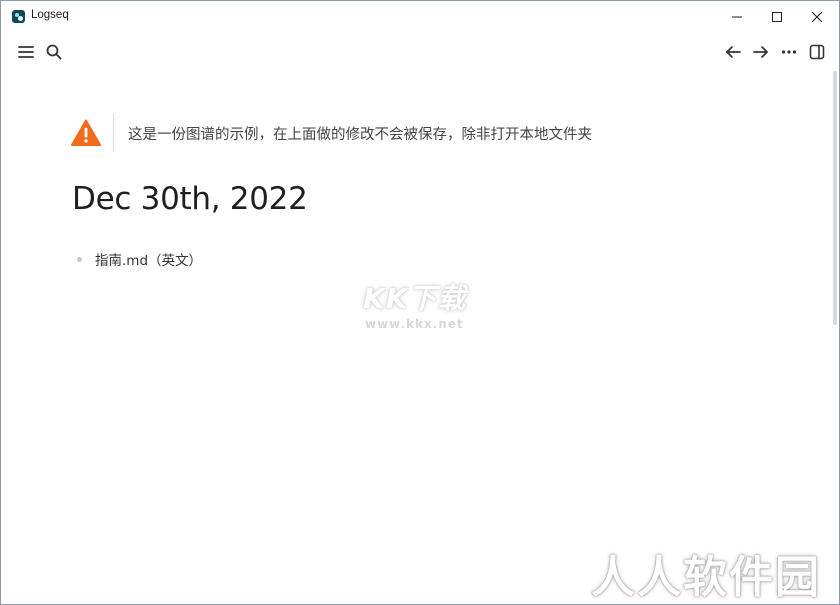 The image size is (840, 605). I want to click on right-sidebar-toggle-button, so click(817, 52).